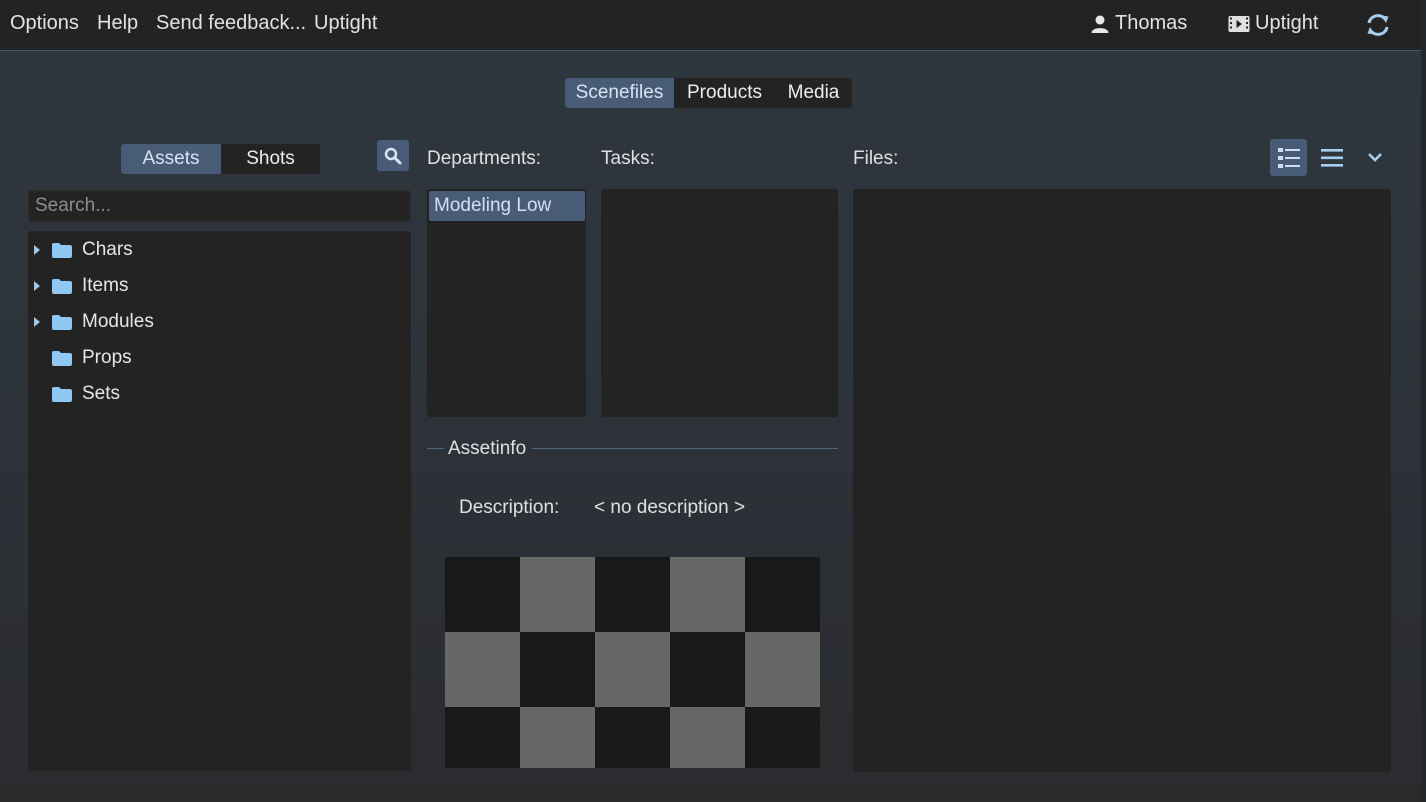 The image size is (1426, 802). I want to click on search-icon, so click(393, 155).